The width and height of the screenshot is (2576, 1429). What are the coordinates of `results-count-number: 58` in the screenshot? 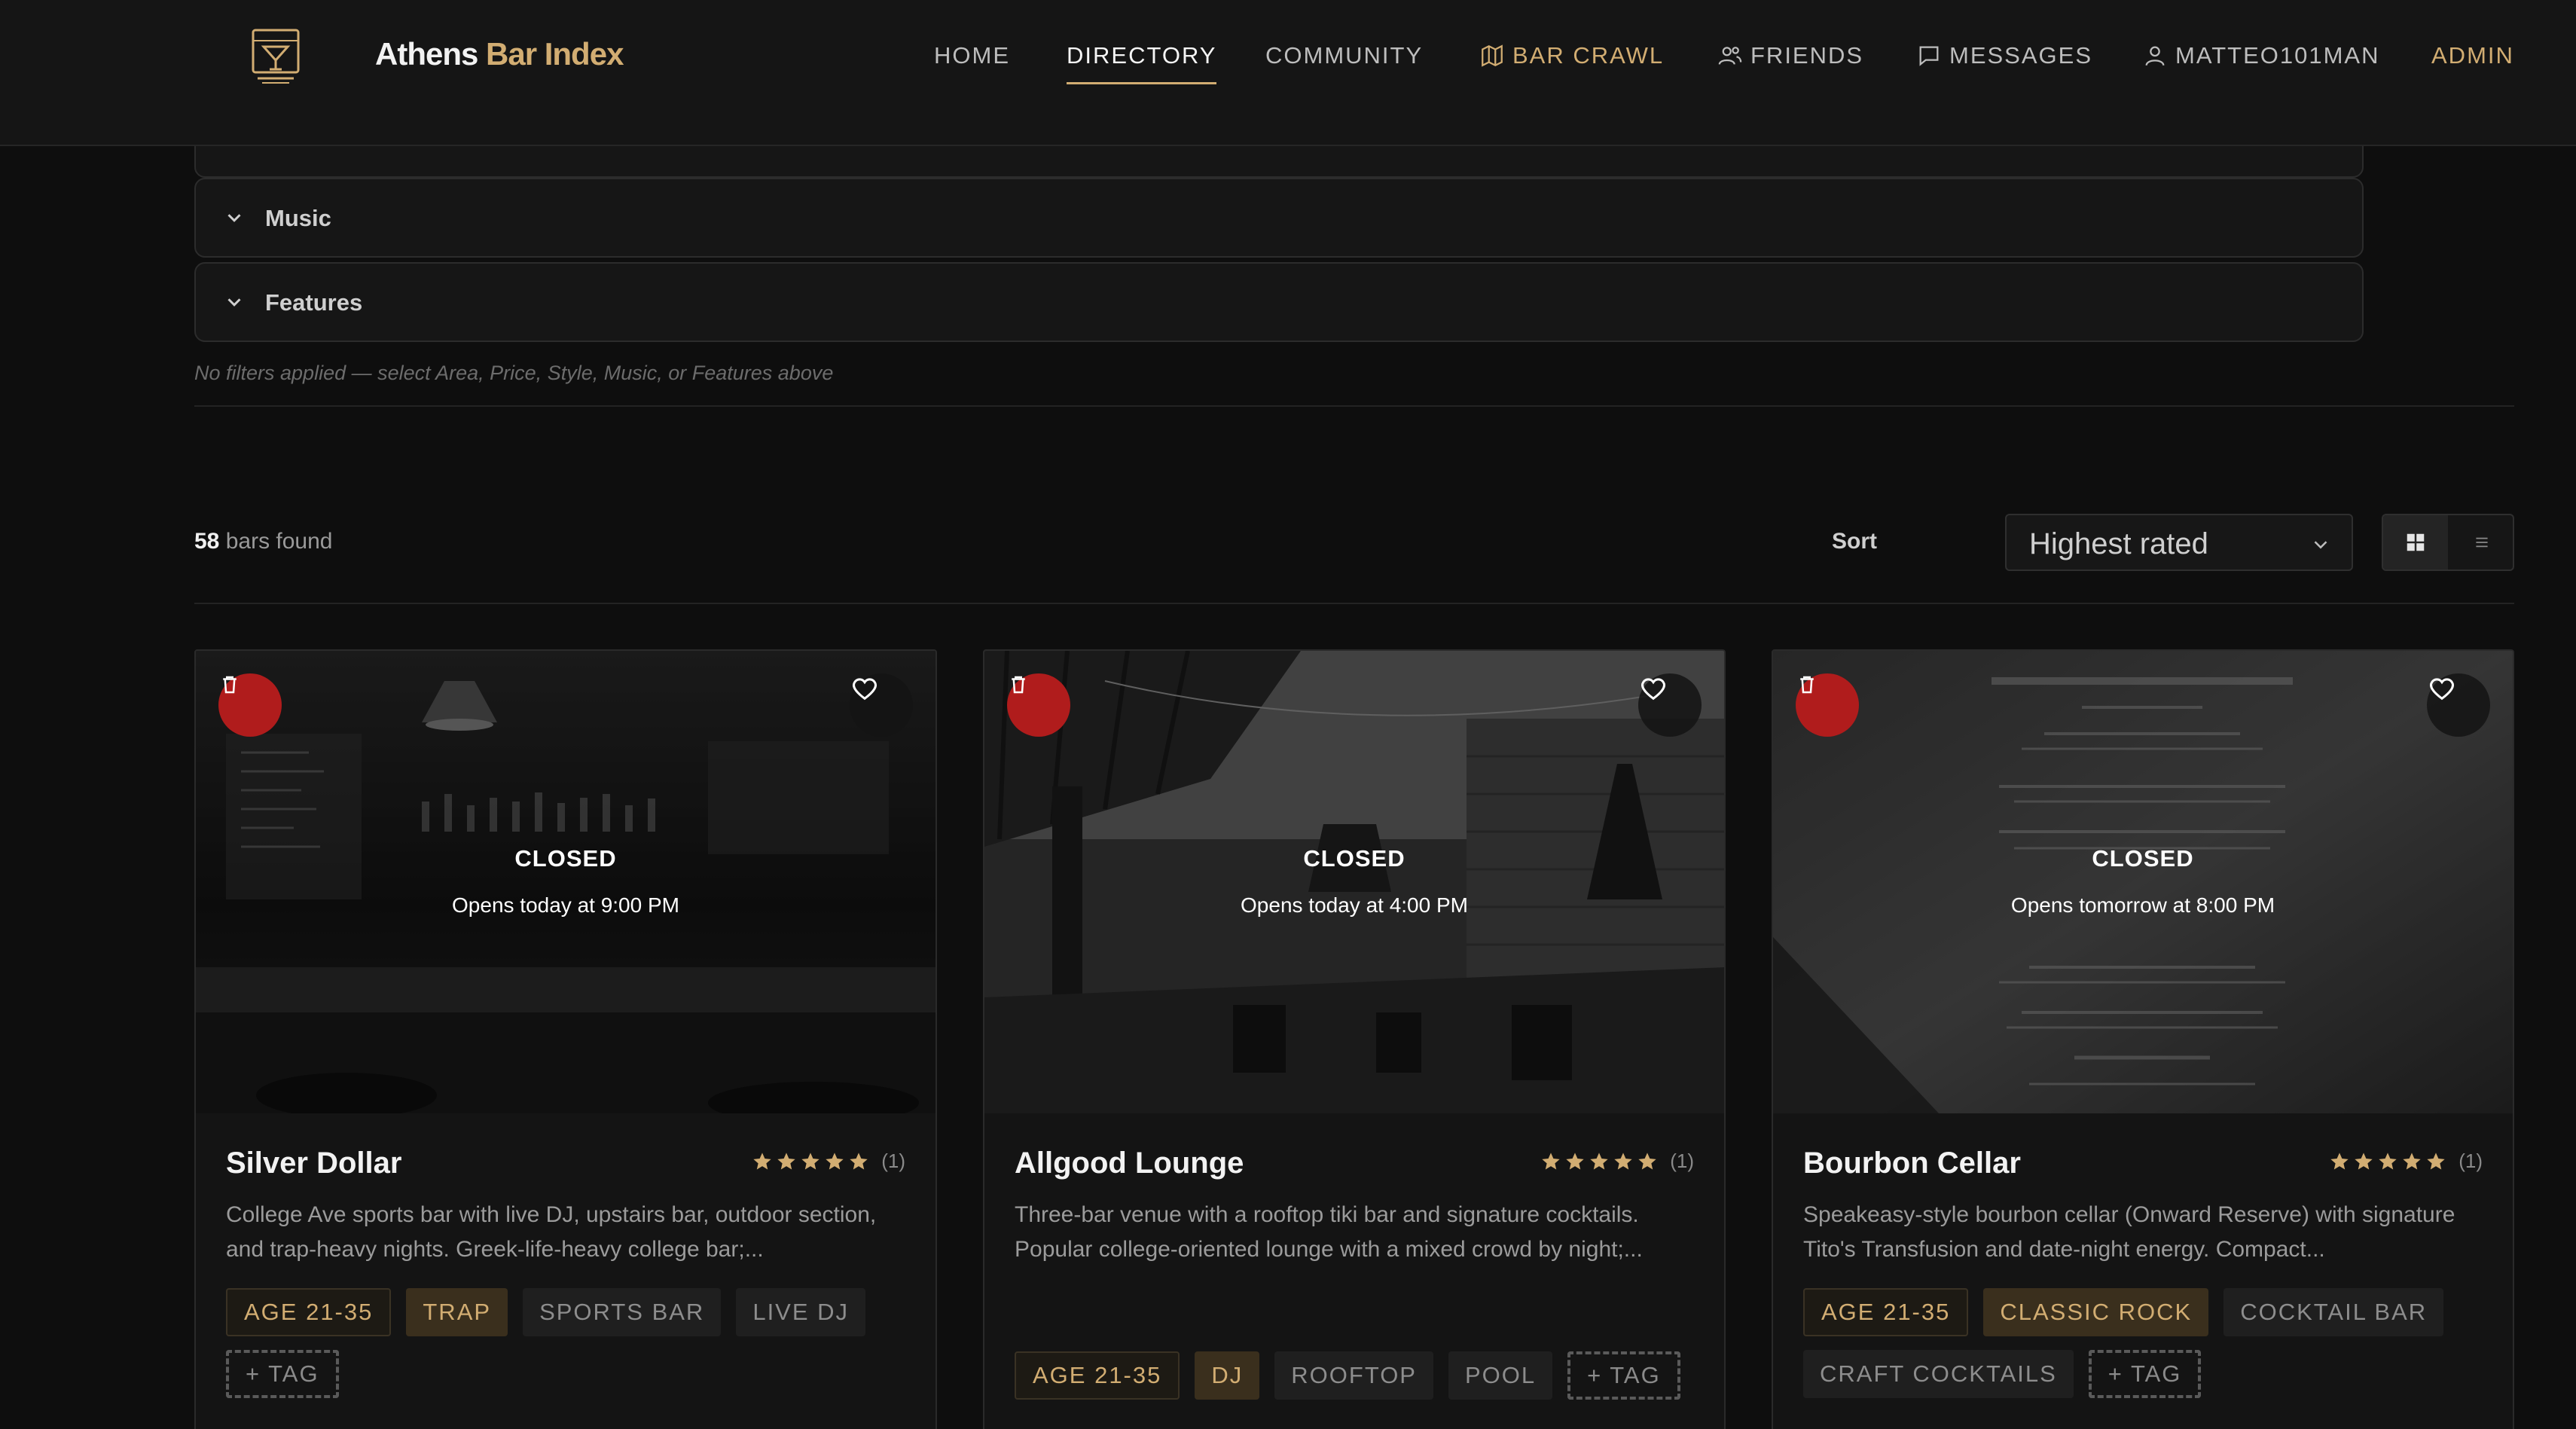 It's located at (207, 541).